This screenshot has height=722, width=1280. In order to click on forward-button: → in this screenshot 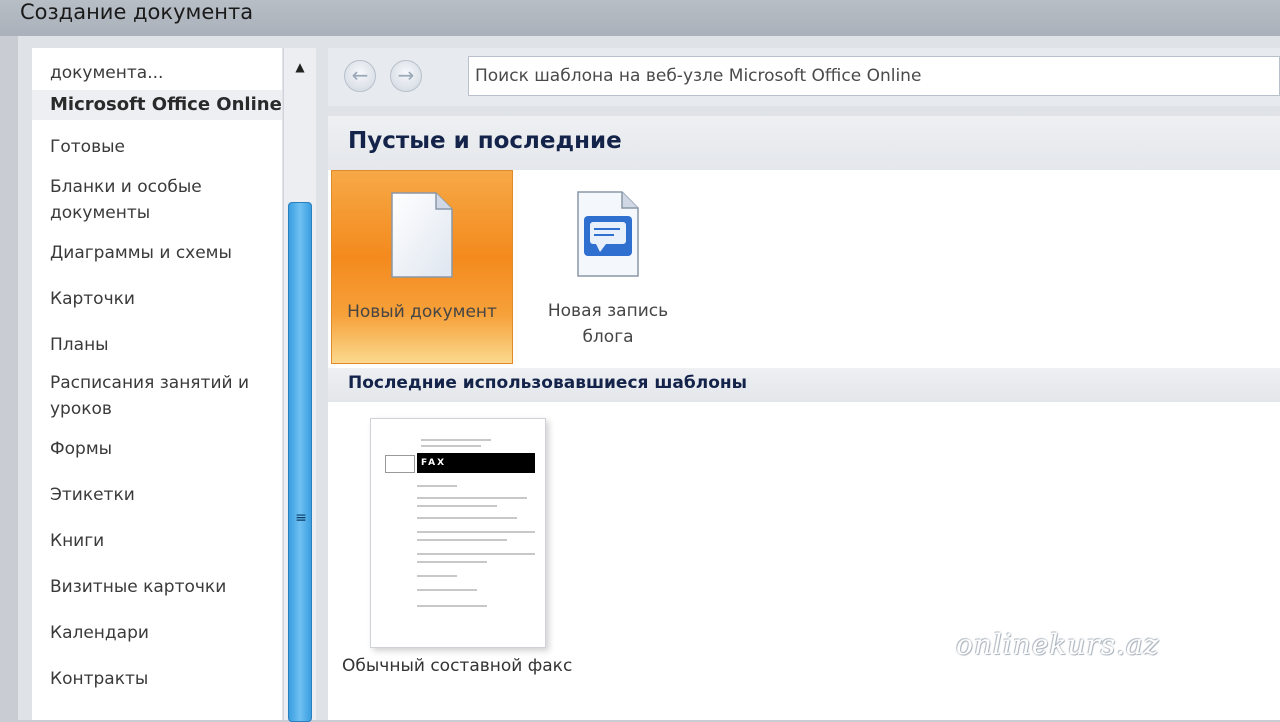, I will do `click(406, 76)`.